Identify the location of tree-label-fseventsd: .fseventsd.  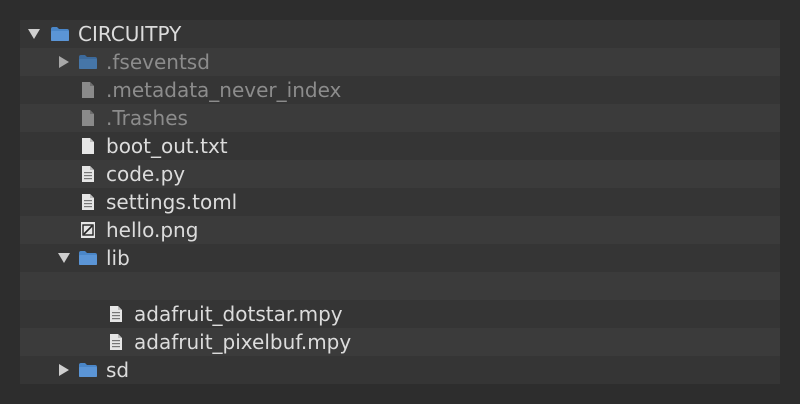
(158, 62).